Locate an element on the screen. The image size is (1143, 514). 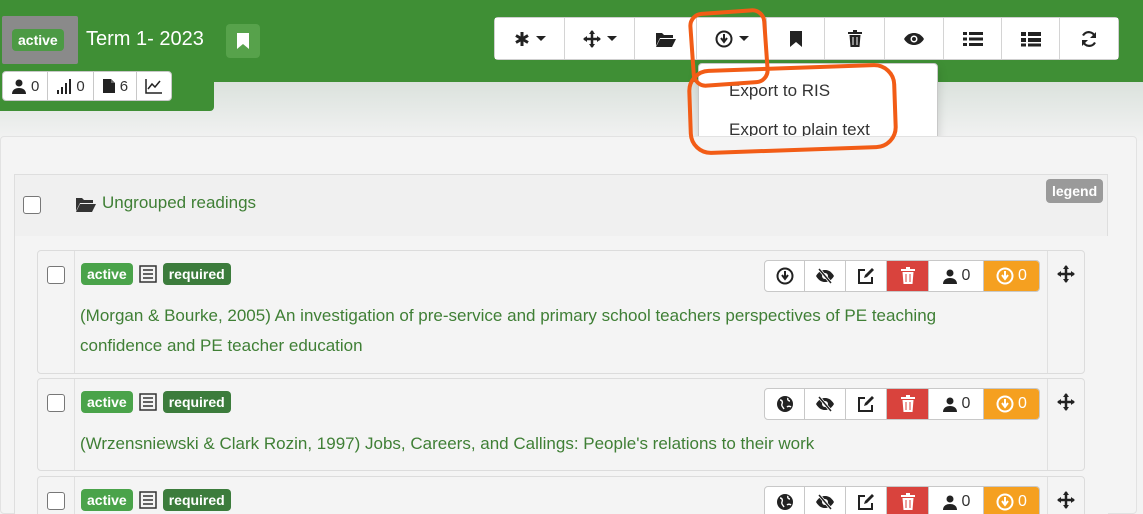
reading-status-badge: active is located at coordinates (107, 274).